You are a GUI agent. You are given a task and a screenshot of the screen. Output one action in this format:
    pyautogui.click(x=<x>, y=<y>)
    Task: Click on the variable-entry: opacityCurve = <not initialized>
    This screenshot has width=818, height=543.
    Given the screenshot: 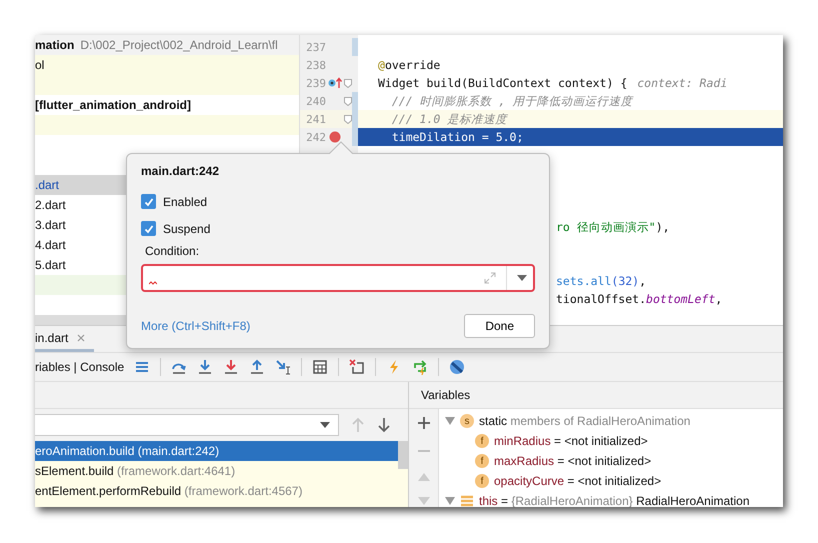 What is the action you would take?
    pyautogui.click(x=578, y=481)
    